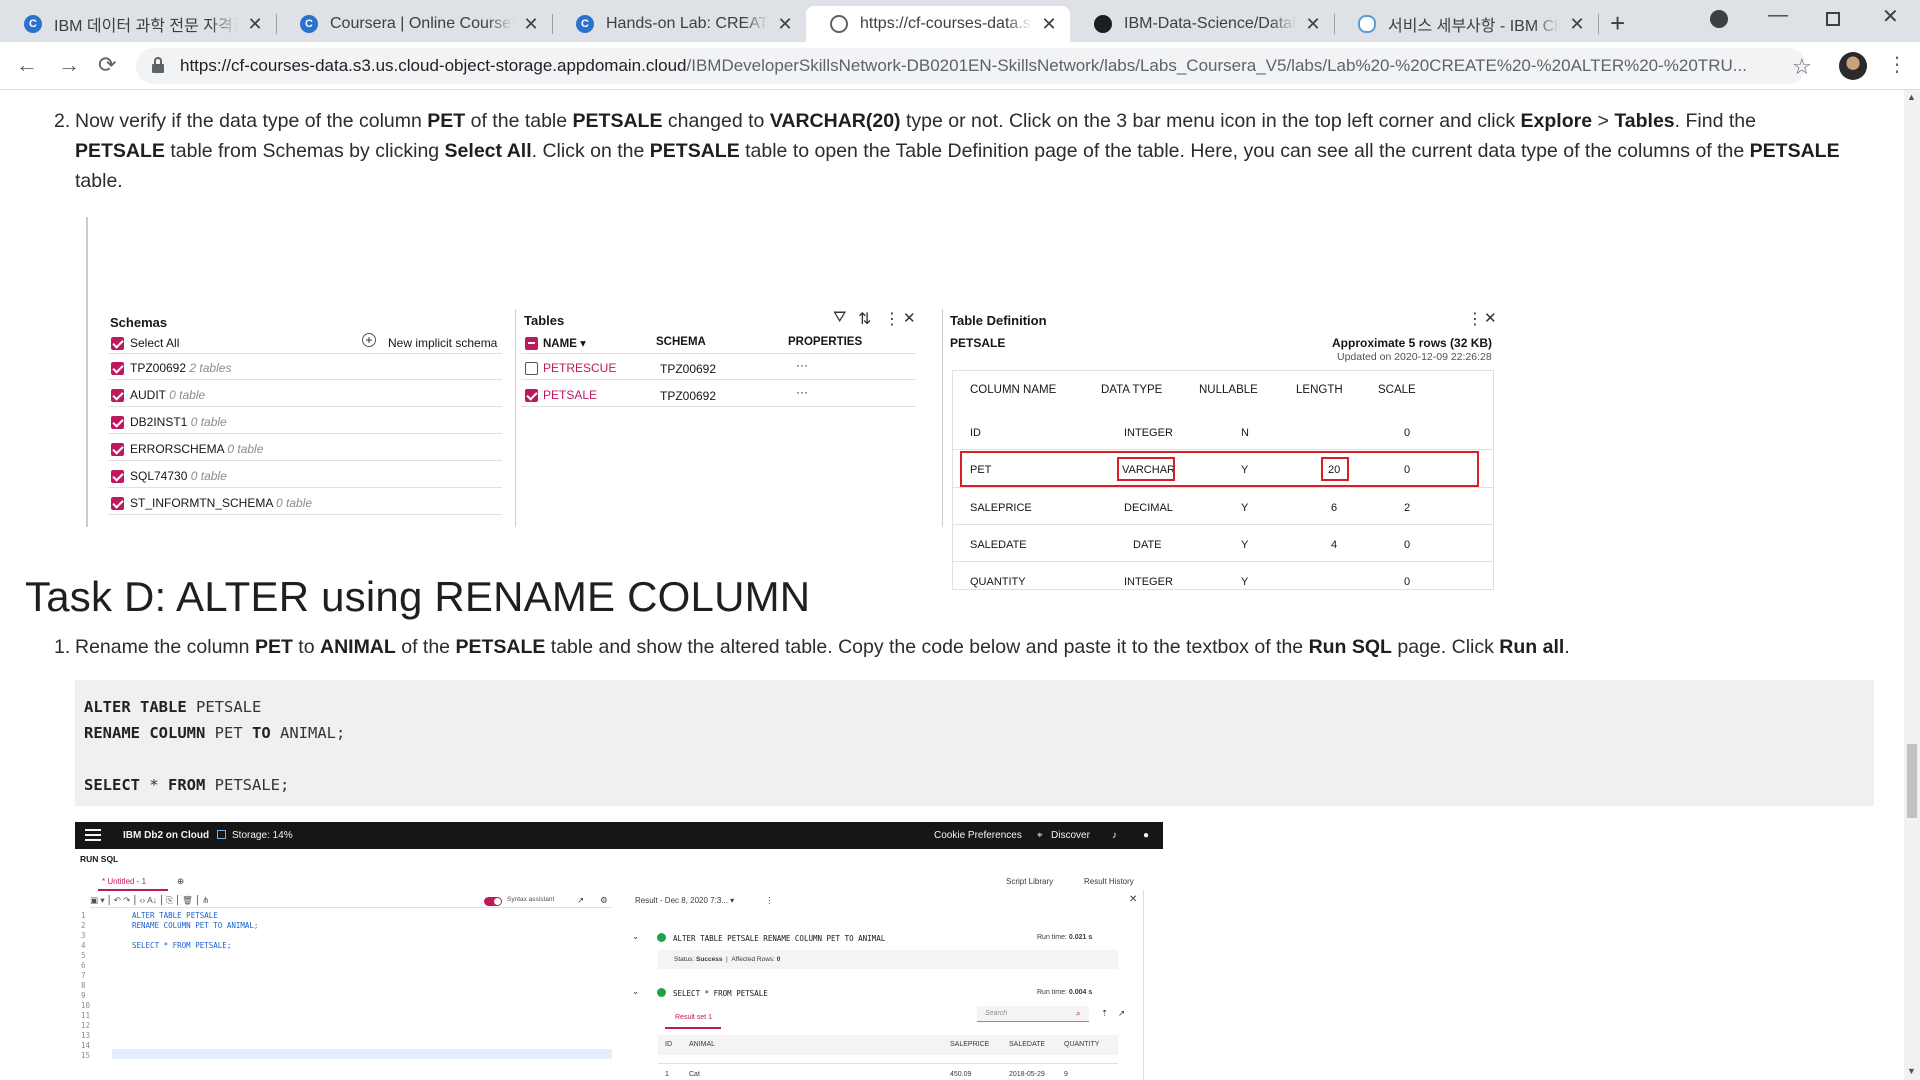  Describe the element at coordinates (684, 900) in the screenshot. I see `result-select: Result - Dec 8, 2020 7:3... ▾` at that location.